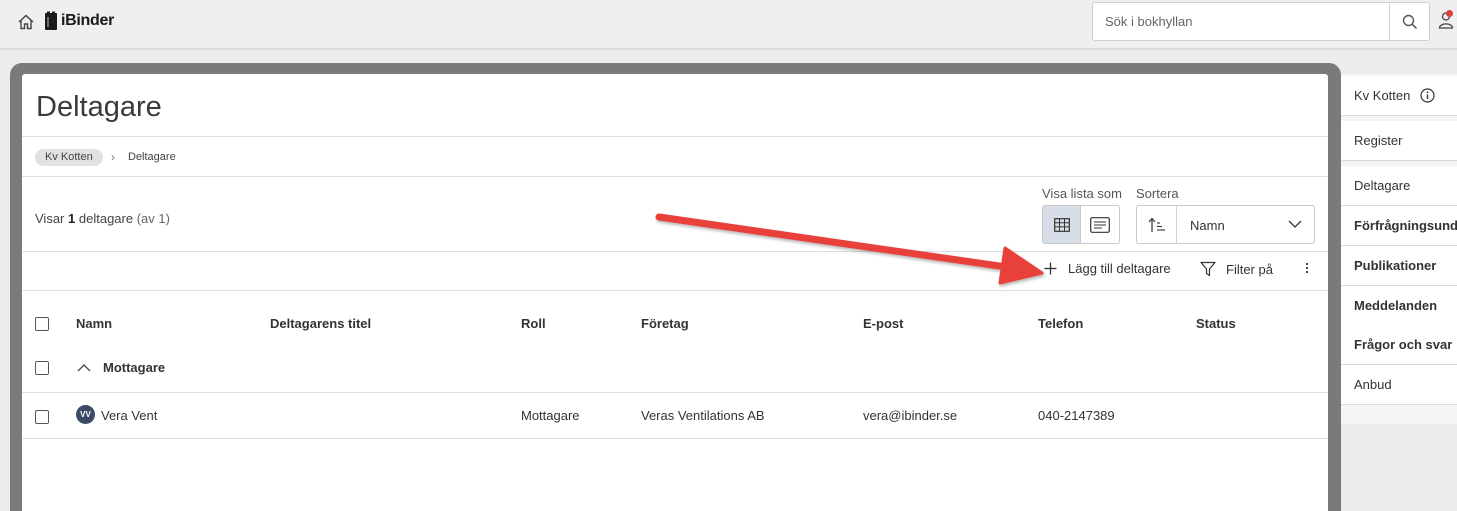 This screenshot has width=1457, height=511. I want to click on side-nav-project: Kv Kotten, so click(1399, 96).